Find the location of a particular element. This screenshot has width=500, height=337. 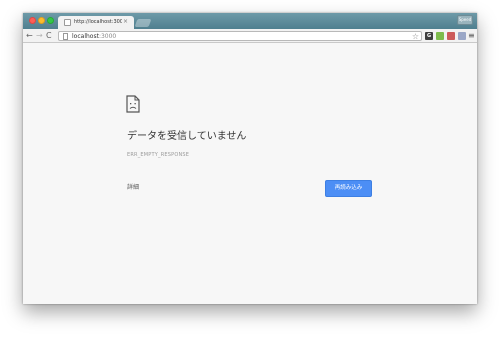

new-tab-button is located at coordinates (143, 23).